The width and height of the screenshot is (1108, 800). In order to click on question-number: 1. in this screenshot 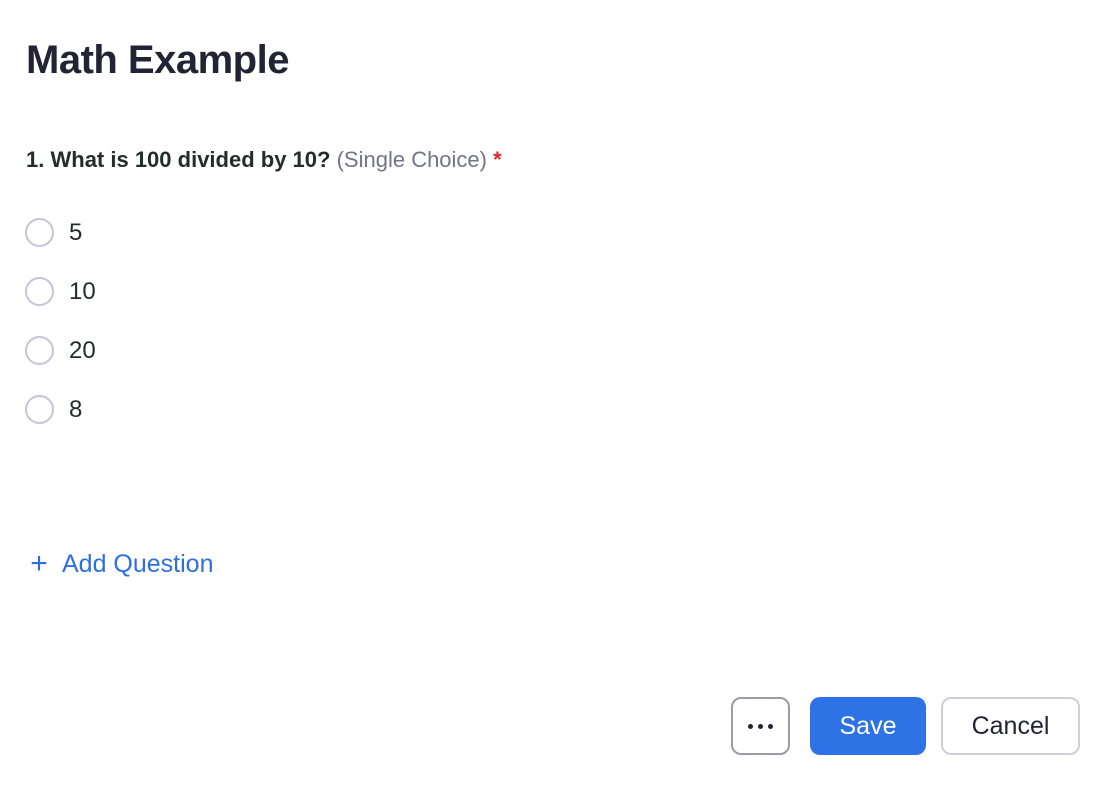, I will do `click(35, 159)`.